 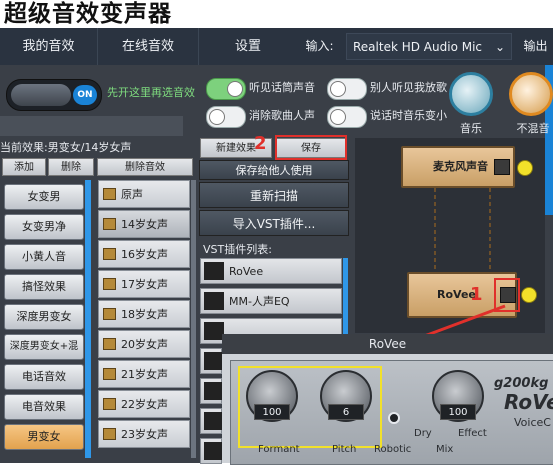 What do you see at coordinates (387, 344) in the screenshot?
I see `plugin-title: RoVee` at bounding box center [387, 344].